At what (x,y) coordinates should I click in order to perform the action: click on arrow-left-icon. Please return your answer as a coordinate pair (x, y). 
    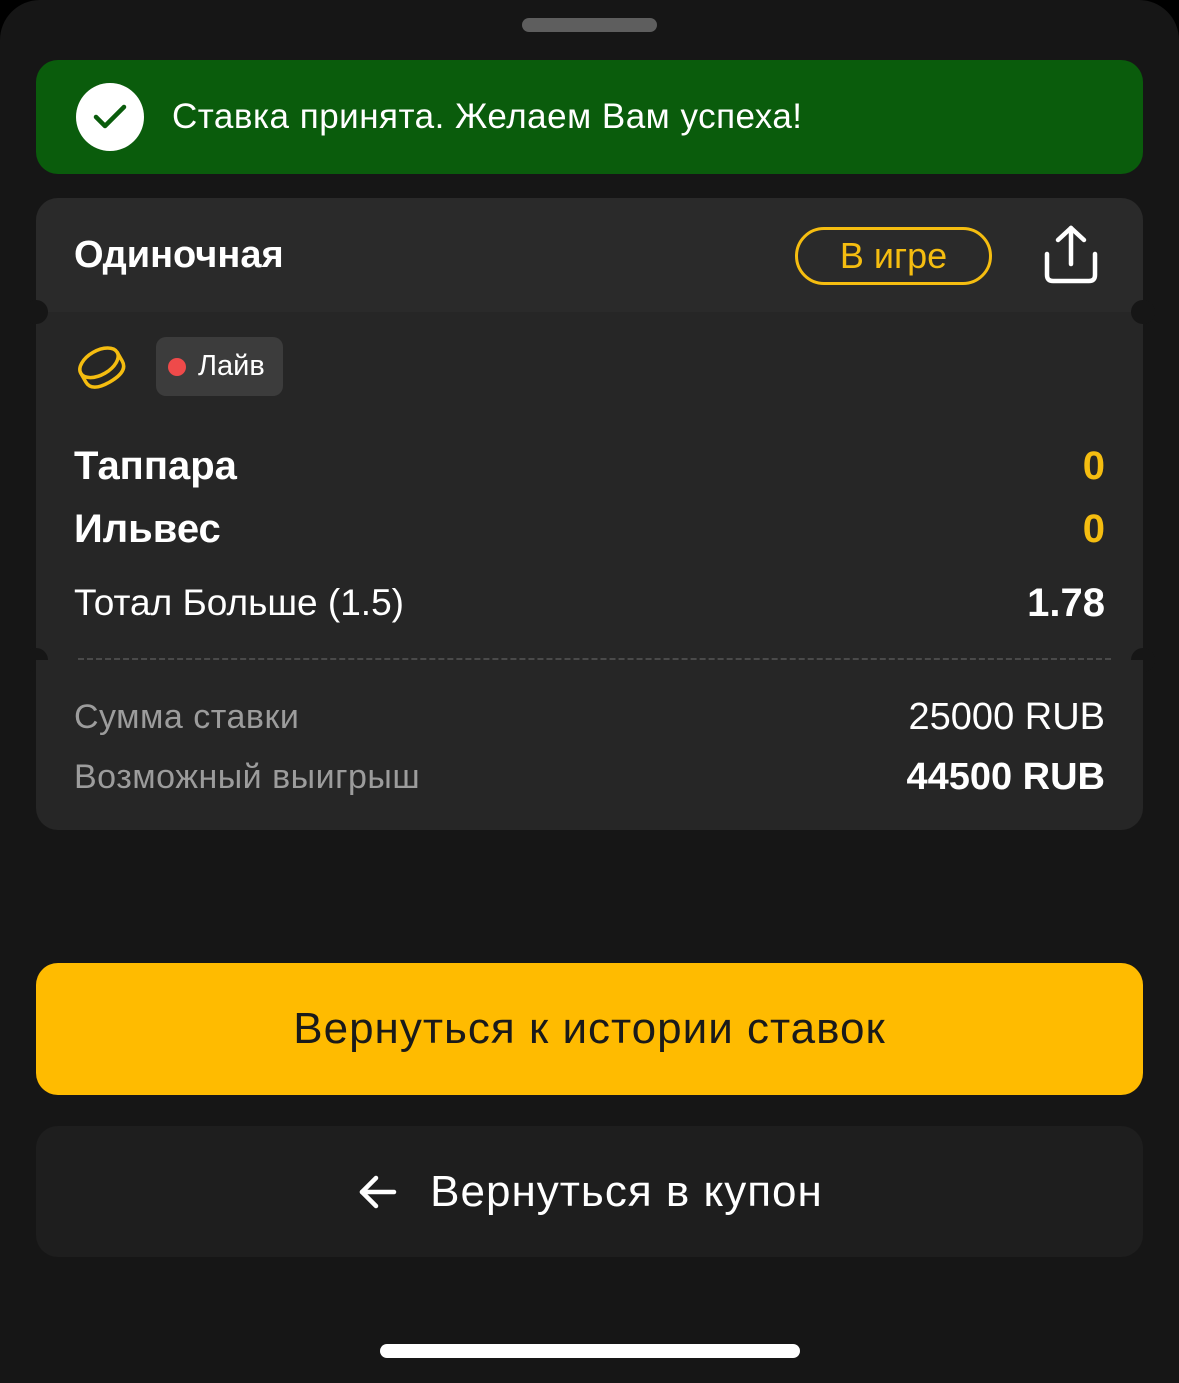
    Looking at the image, I should click on (378, 1191).